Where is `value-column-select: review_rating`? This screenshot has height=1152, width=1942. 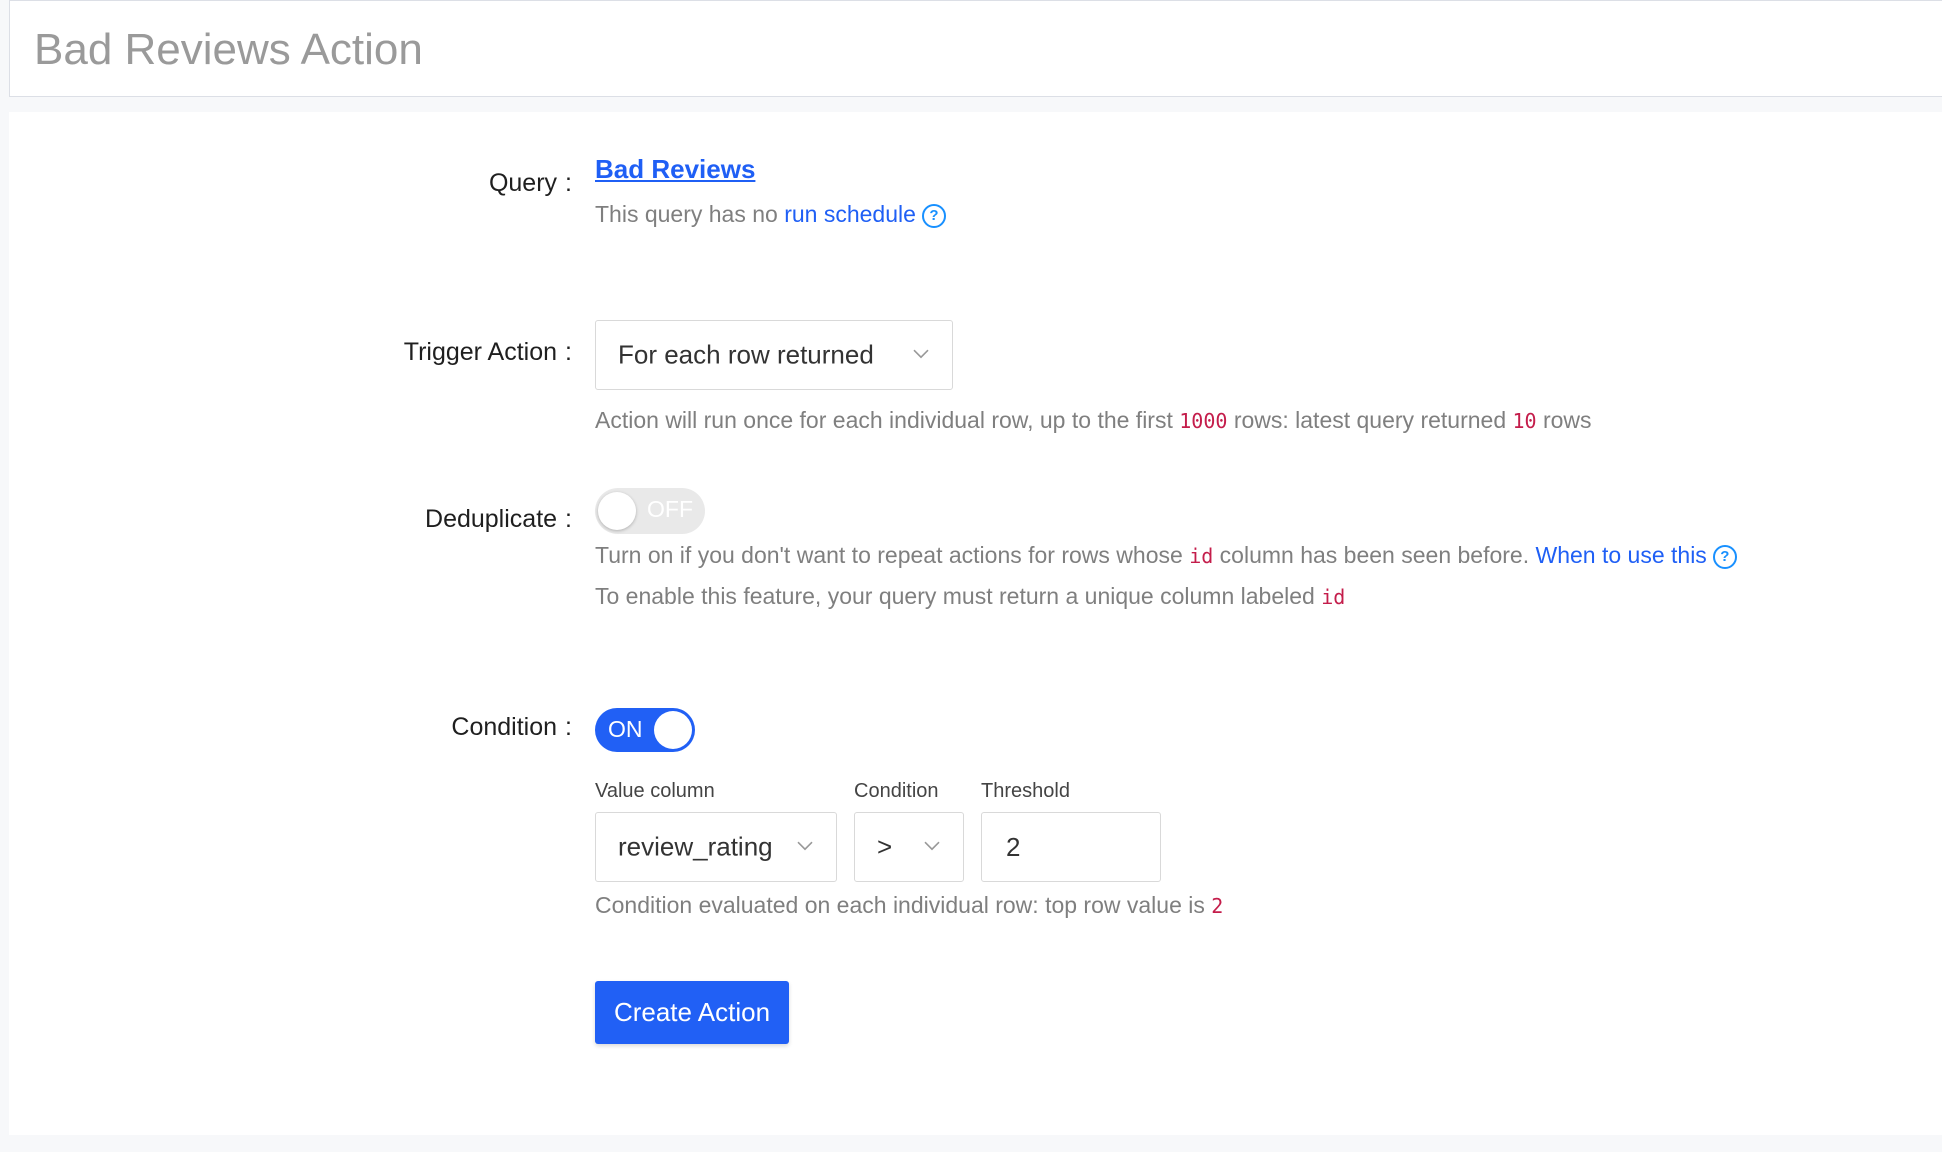
value-column-select: review_rating is located at coordinates (716, 847).